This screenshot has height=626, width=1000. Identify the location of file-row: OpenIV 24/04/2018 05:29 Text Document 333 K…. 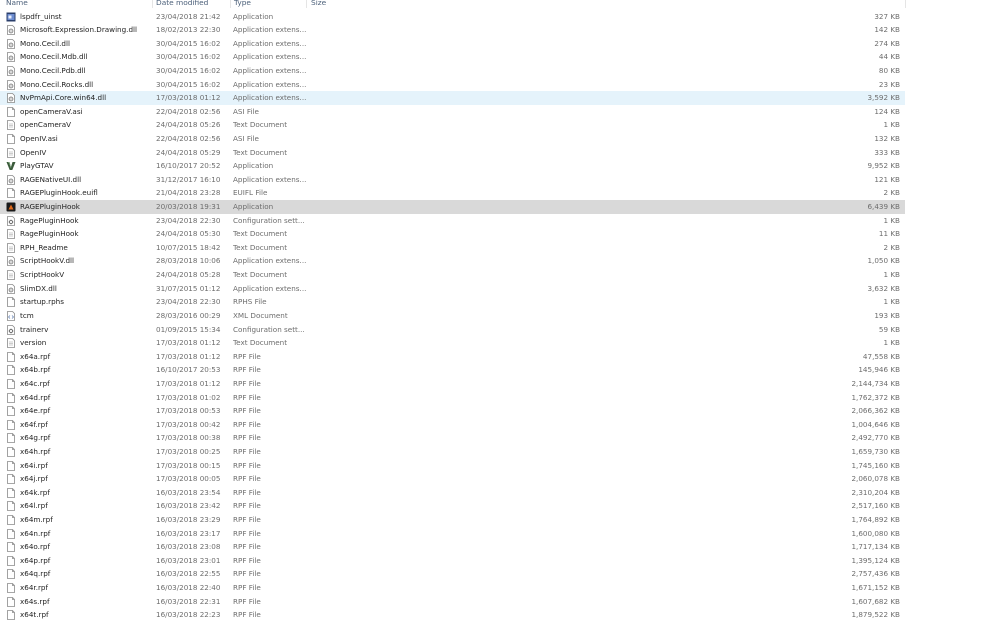
(452, 153).